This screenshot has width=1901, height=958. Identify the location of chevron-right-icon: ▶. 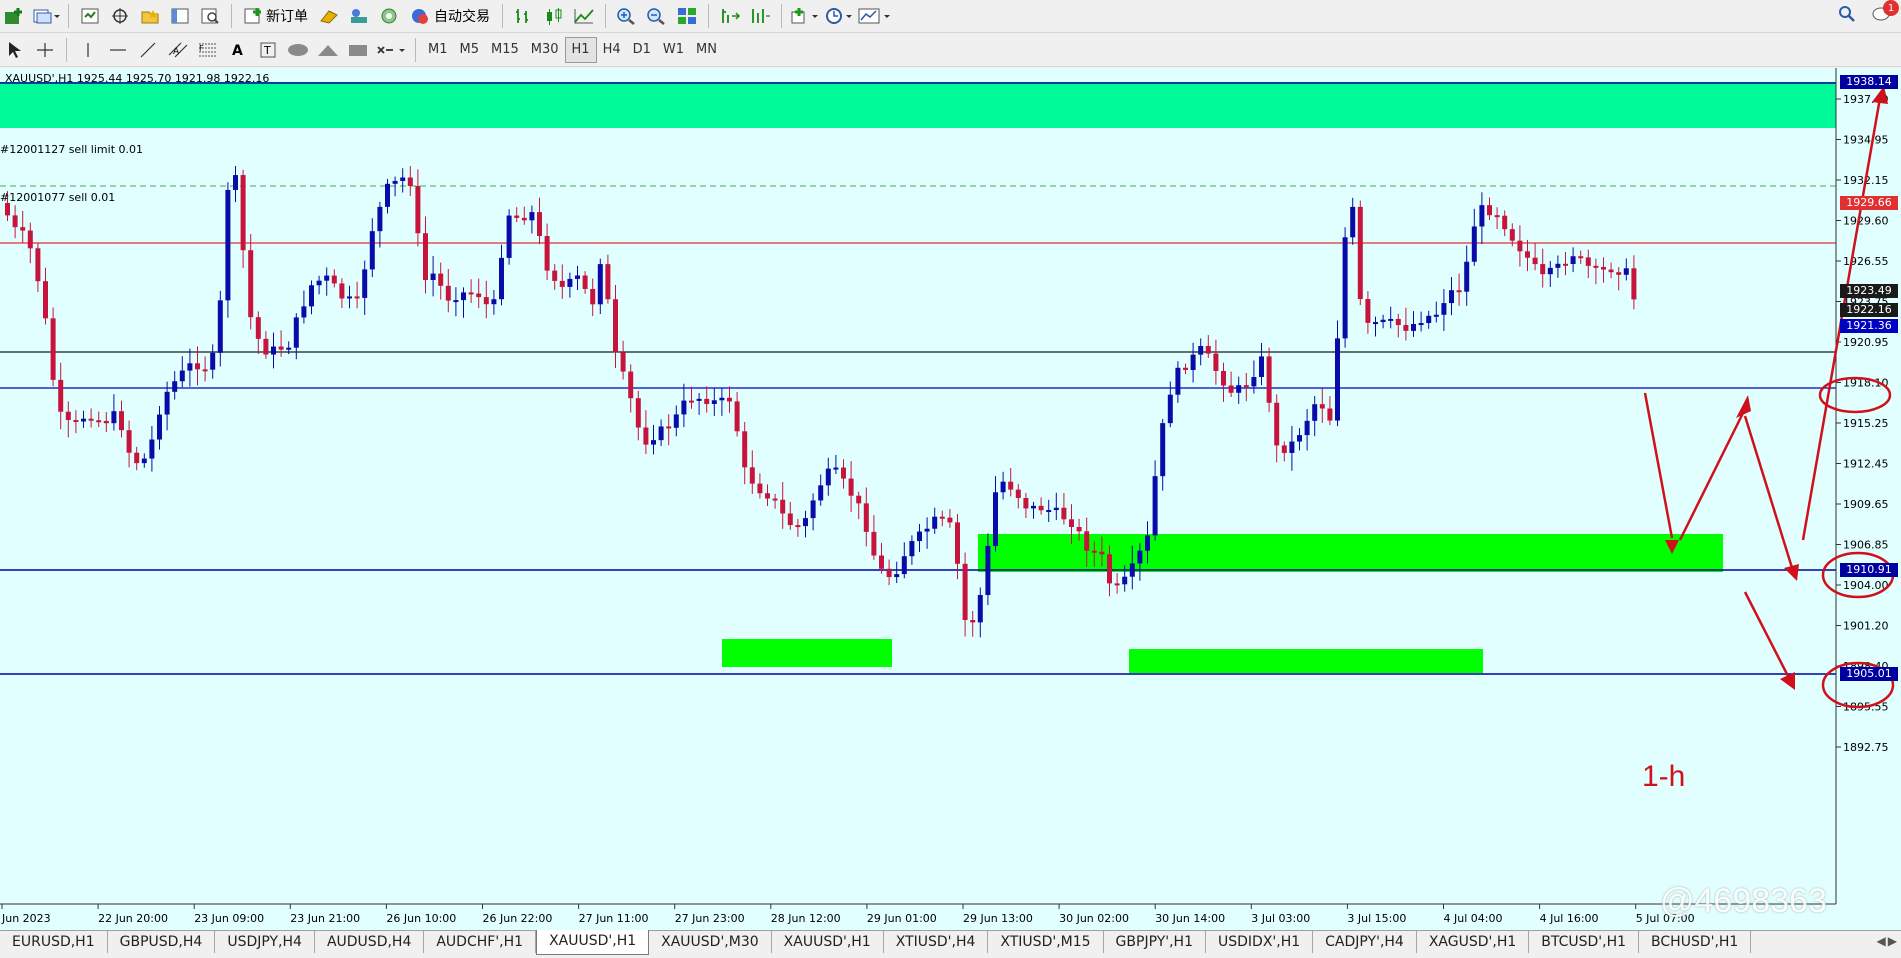
(1892, 941).